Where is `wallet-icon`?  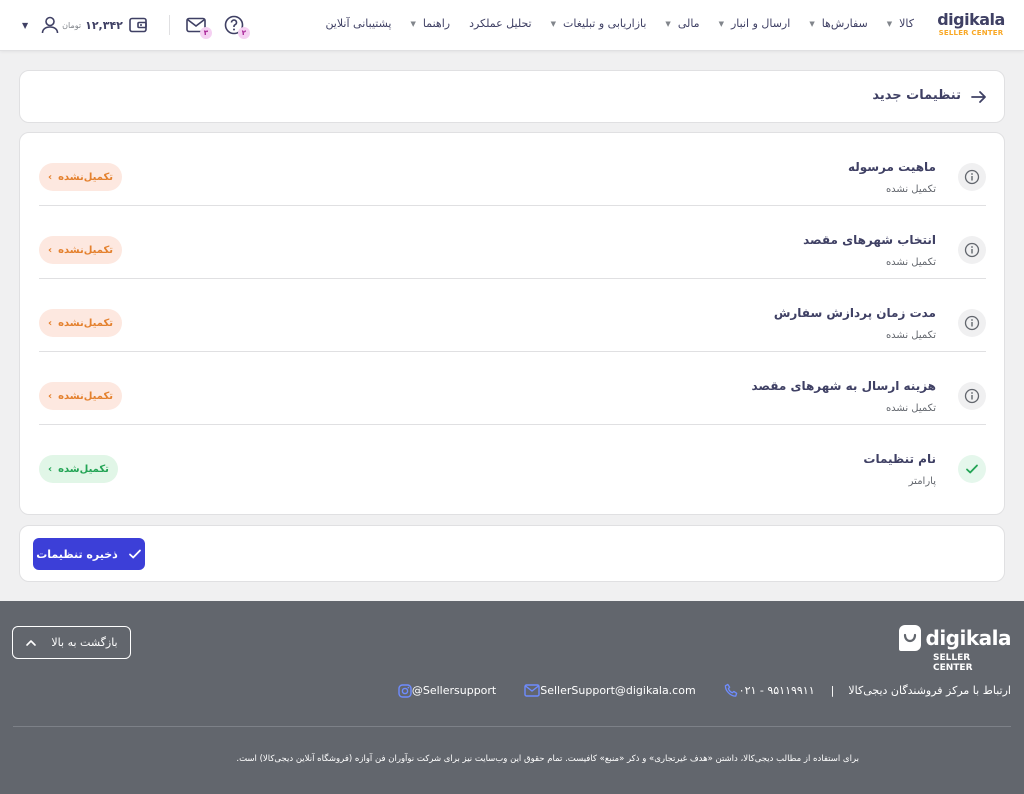
wallet-icon is located at coordinates (138, 25).